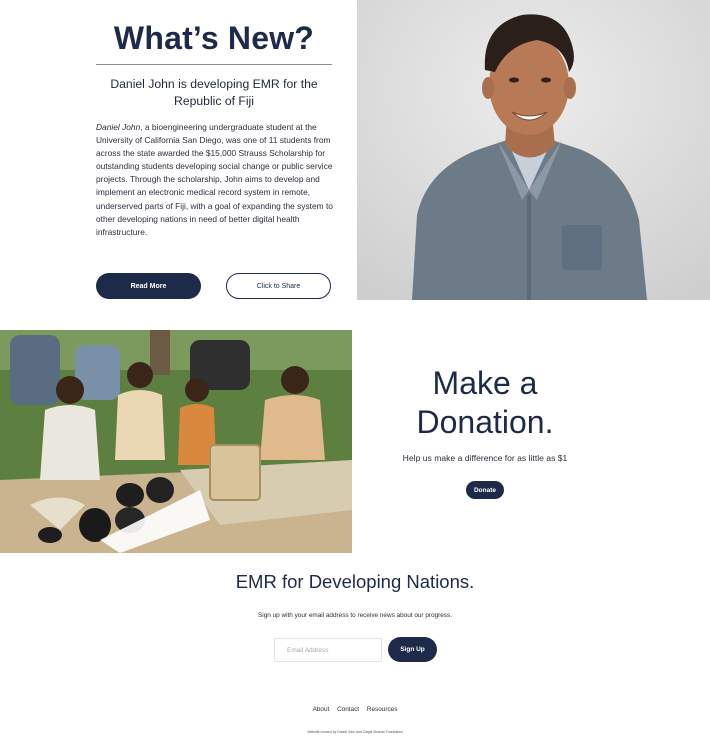 This screenshot has width=710, height=746. What do you see at coordinates (321, 709) in the screenshot?
I see `footer-link-about: About` at bounding box center [321, 709].